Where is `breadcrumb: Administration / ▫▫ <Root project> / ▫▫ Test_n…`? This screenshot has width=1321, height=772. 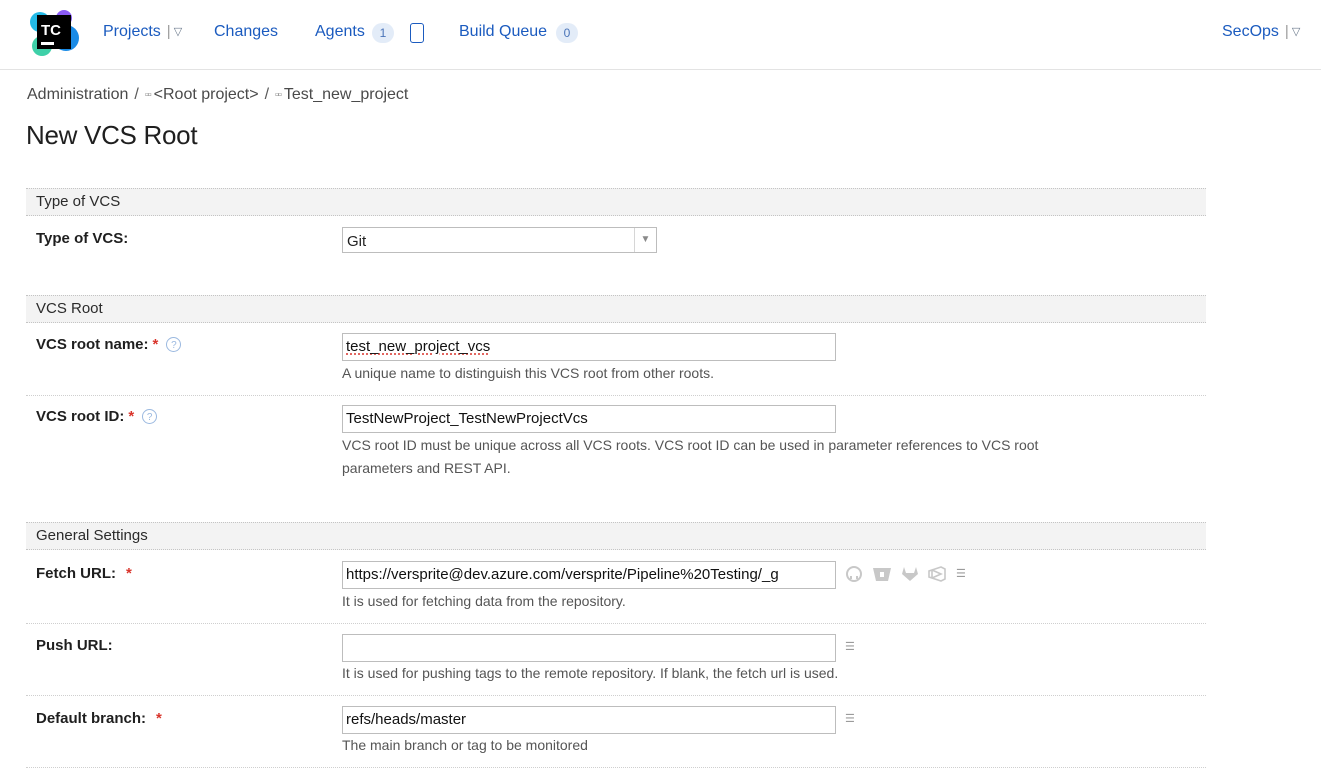 breadcrumb: Administration / ▫▫ <Root project> / ▫▫ Test_n… is located at coordinates (217, 95).